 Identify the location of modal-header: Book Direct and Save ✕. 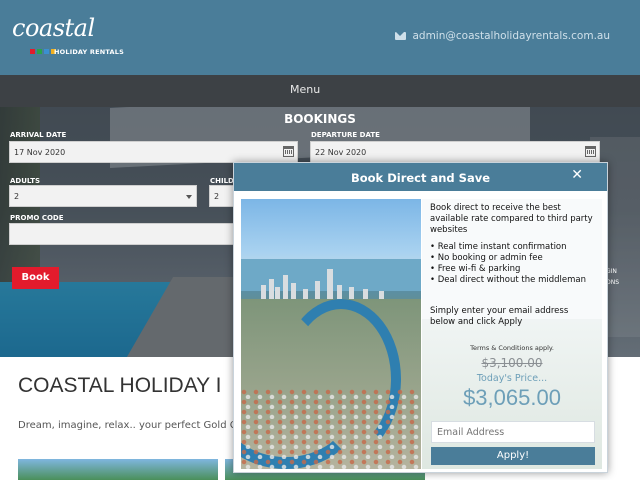
(420, 177).